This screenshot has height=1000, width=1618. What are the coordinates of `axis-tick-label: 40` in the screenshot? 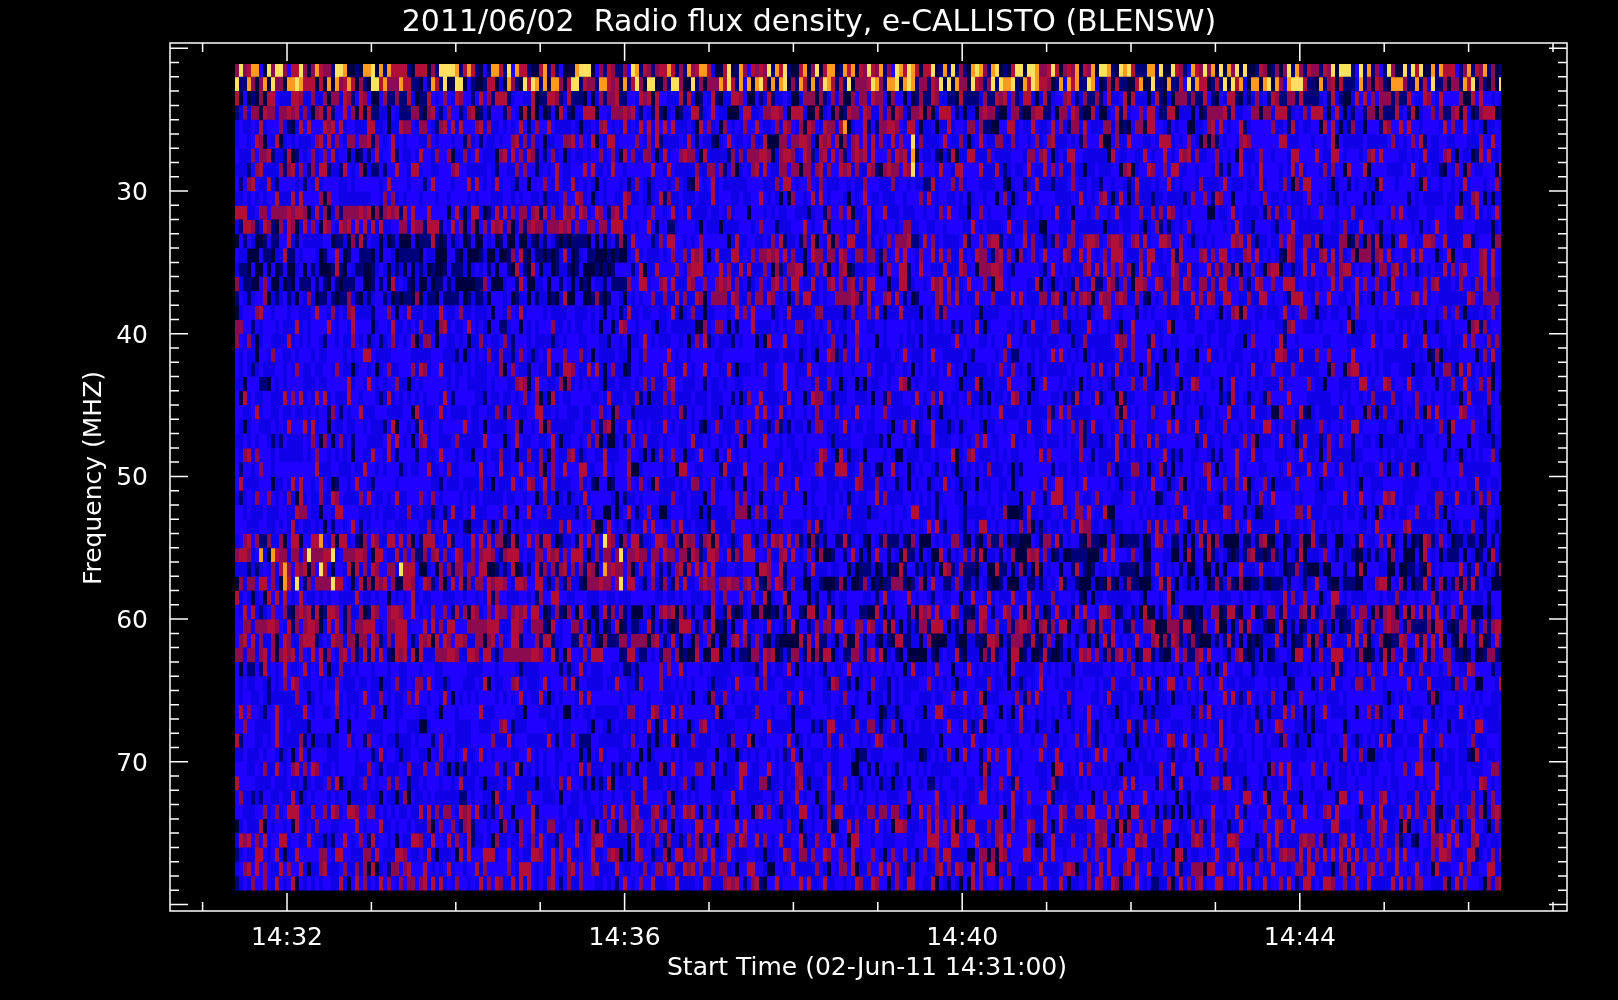 It's located at (132, 334).